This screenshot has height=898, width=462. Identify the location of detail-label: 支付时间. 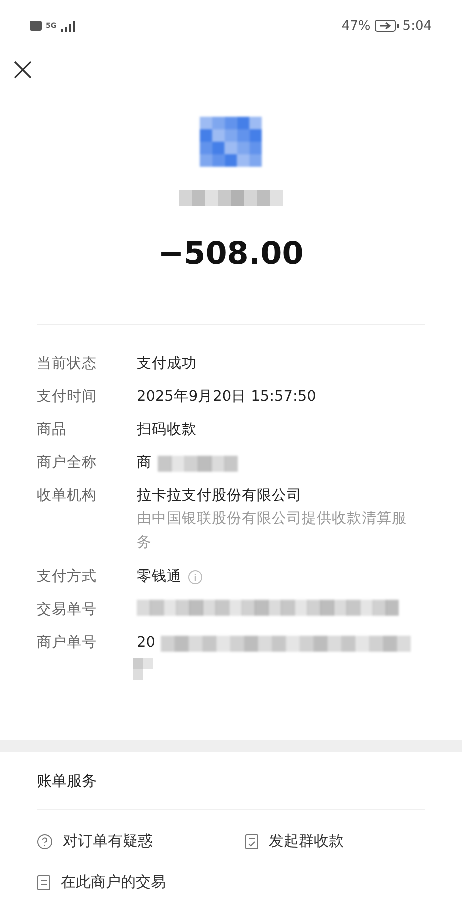
(67, 397).